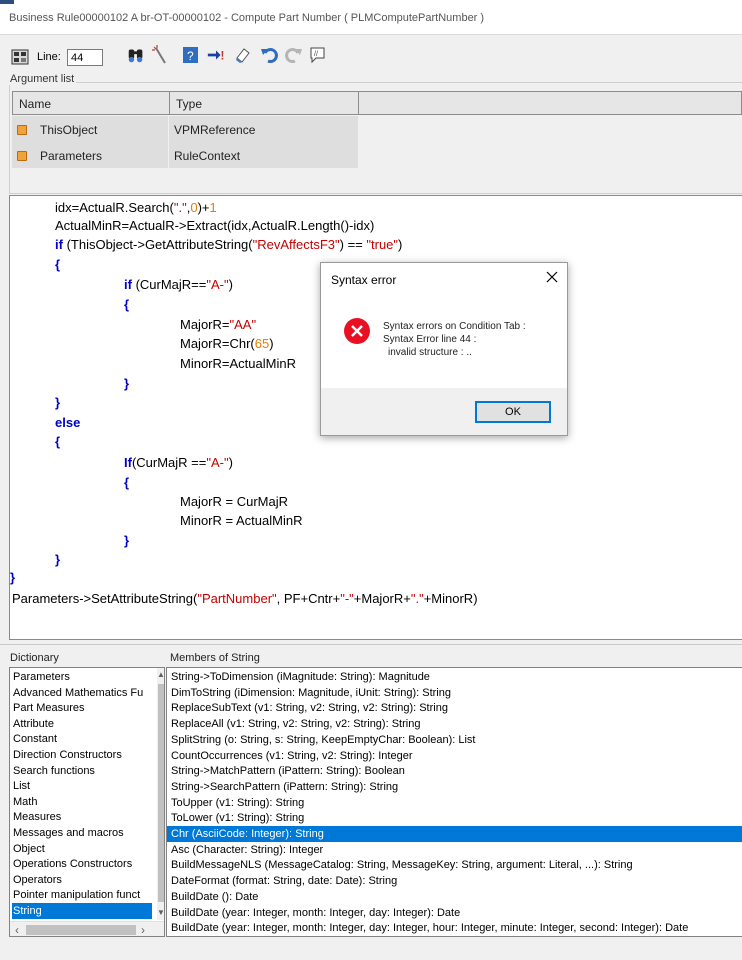 Image resolution: width=742 pixels, height=960 pixels. I want to click on ok-button: OK, so click(513, 412).